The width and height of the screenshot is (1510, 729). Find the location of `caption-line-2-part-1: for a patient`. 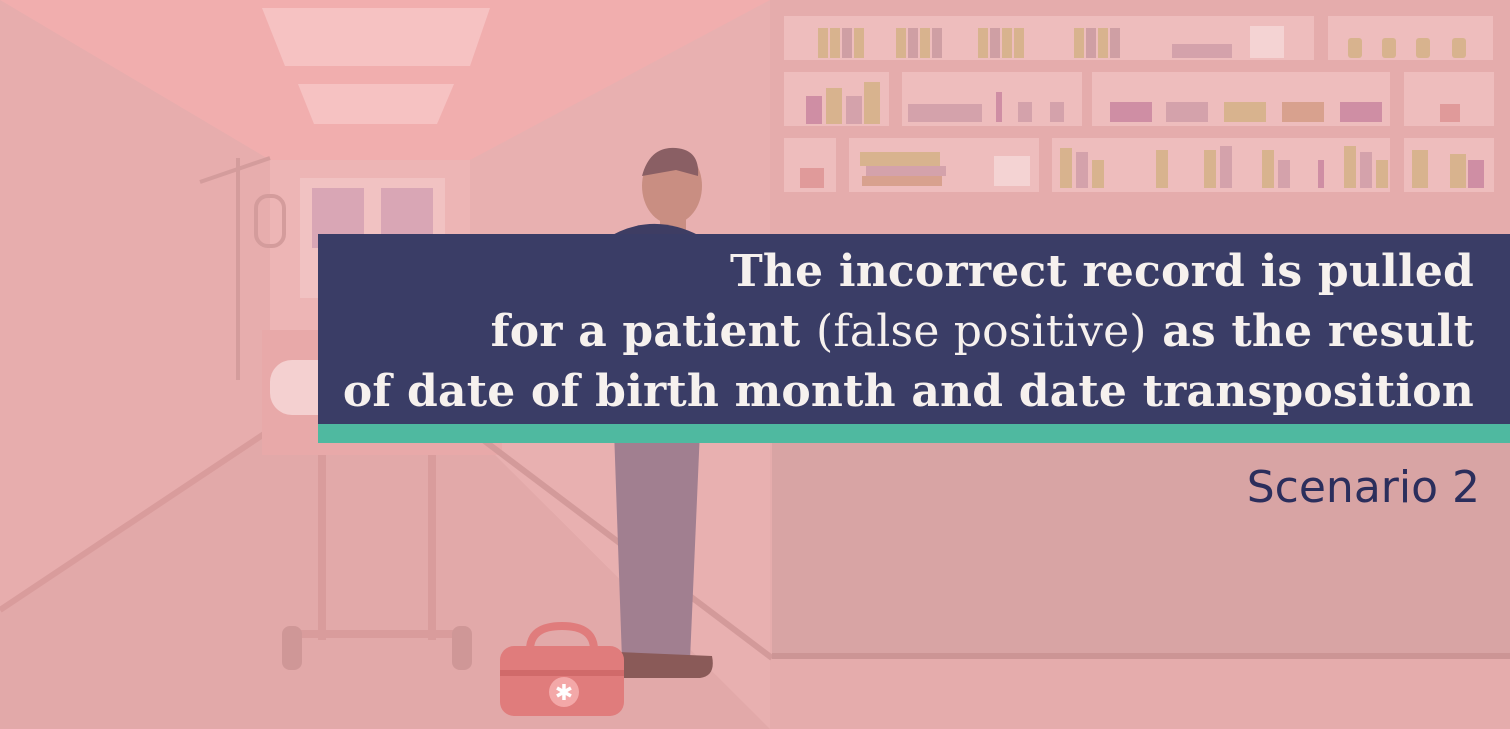

caption-line-2-part-1: for a patient is located at coordinates (653, 331).